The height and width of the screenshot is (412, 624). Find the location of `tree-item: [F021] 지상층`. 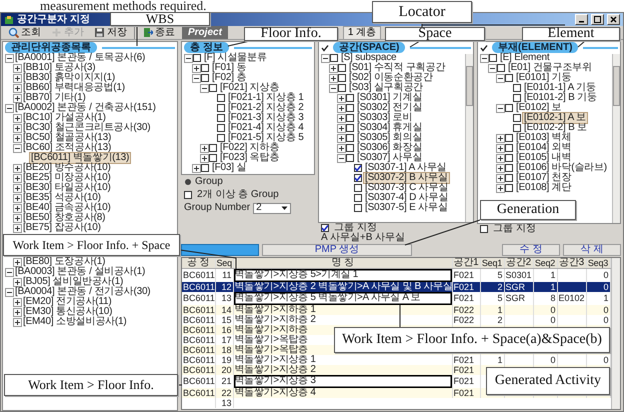

tree-item: [F021] 지상층 is located at coordinates (249, 88).